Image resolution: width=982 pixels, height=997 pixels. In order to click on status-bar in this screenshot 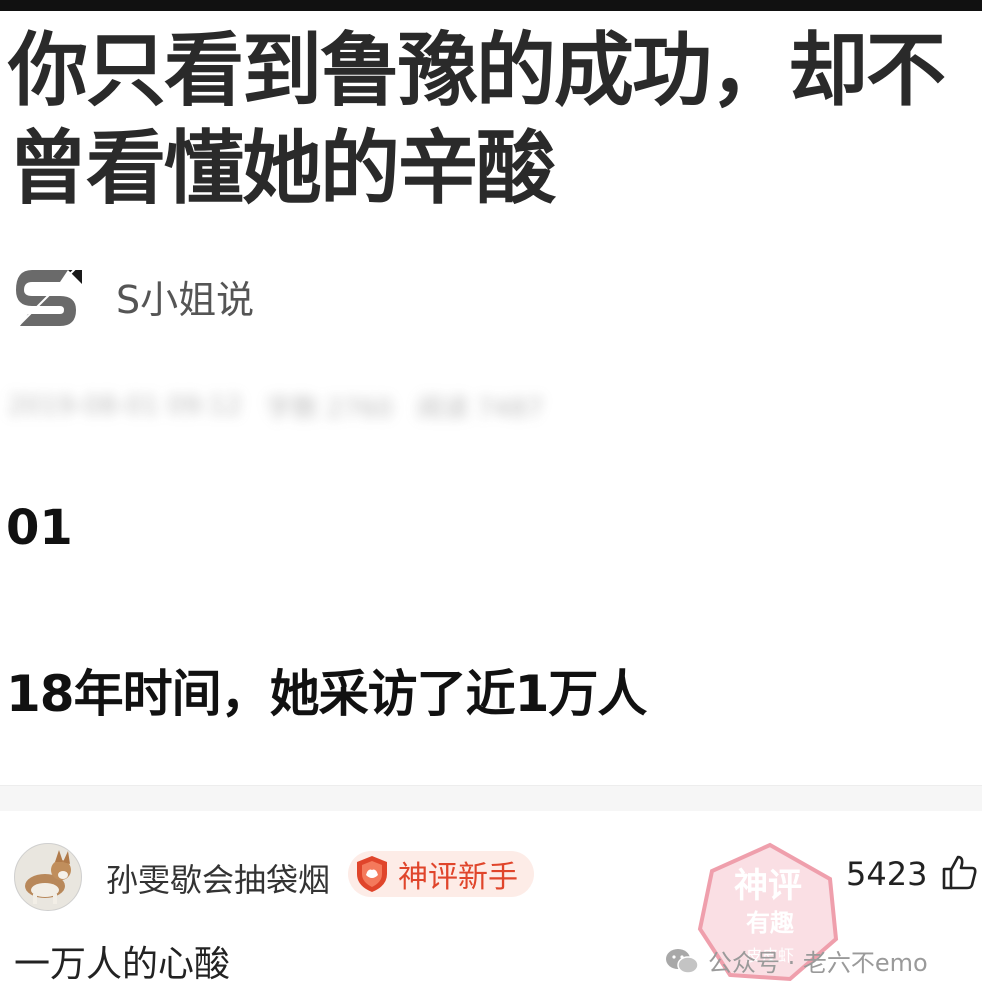, I will do `click(491, 5)`.